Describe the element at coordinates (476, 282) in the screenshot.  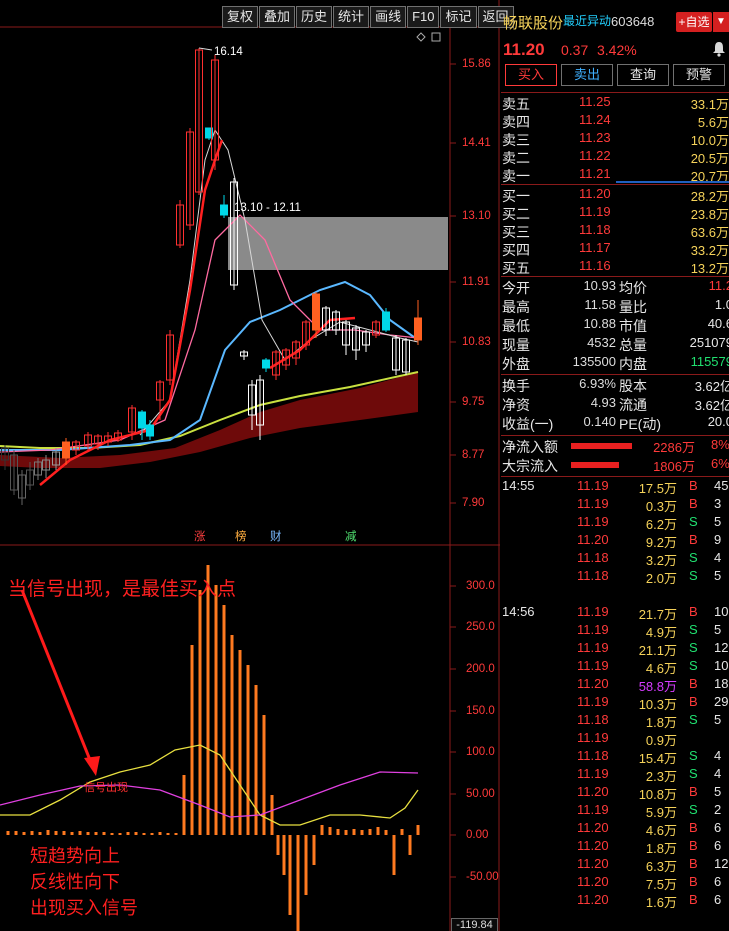
I see `price-axis-label: 11.91` at that location.